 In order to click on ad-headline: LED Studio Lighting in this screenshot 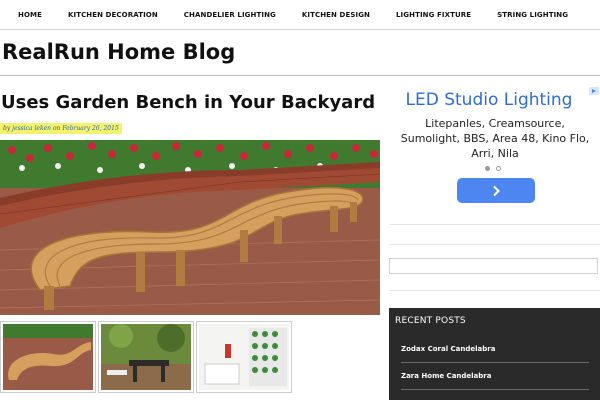, I will do `click(489, 100)`.